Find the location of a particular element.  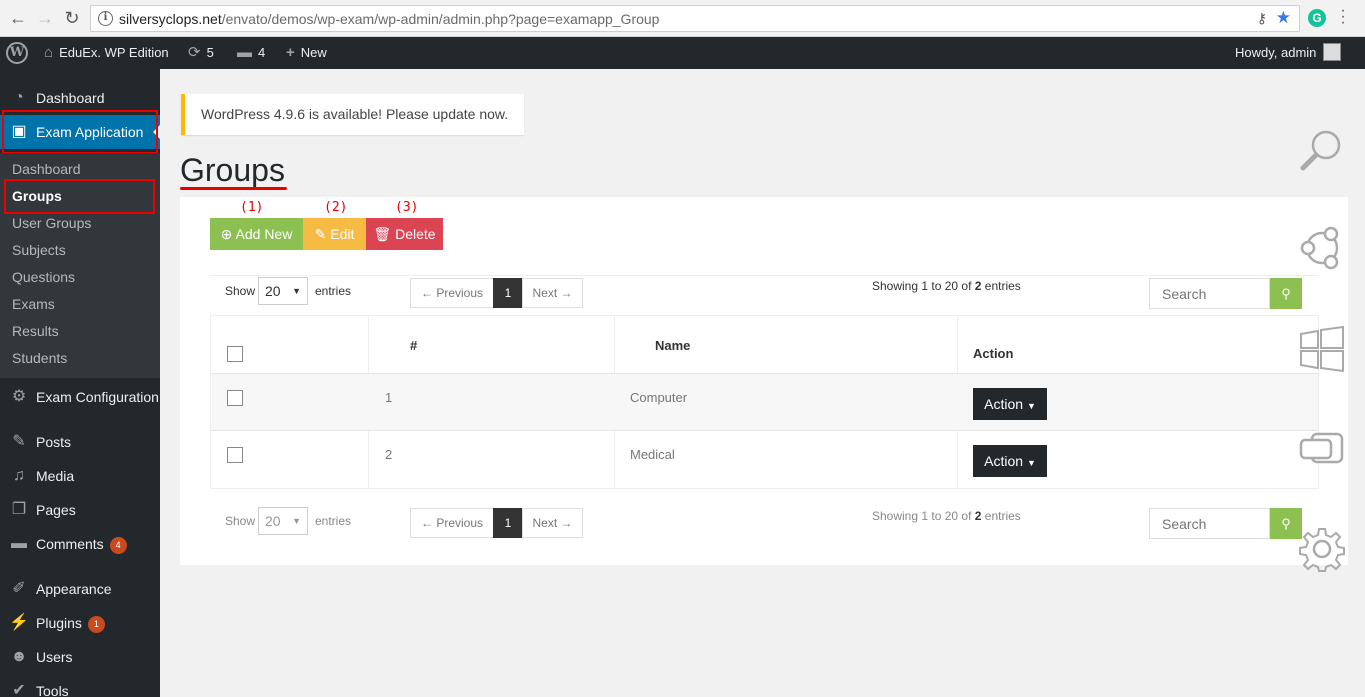

submenu-user-groups: User Groups is located at coordinates (51, 223).